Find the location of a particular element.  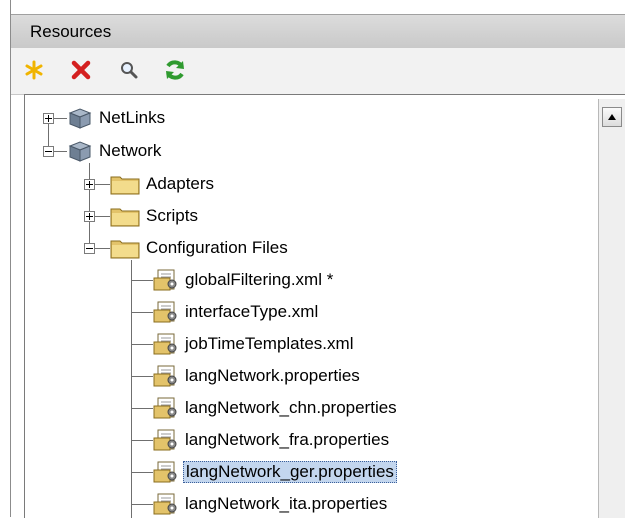

tree-node-scripts: Scripts is located at coordinates (155, 216).